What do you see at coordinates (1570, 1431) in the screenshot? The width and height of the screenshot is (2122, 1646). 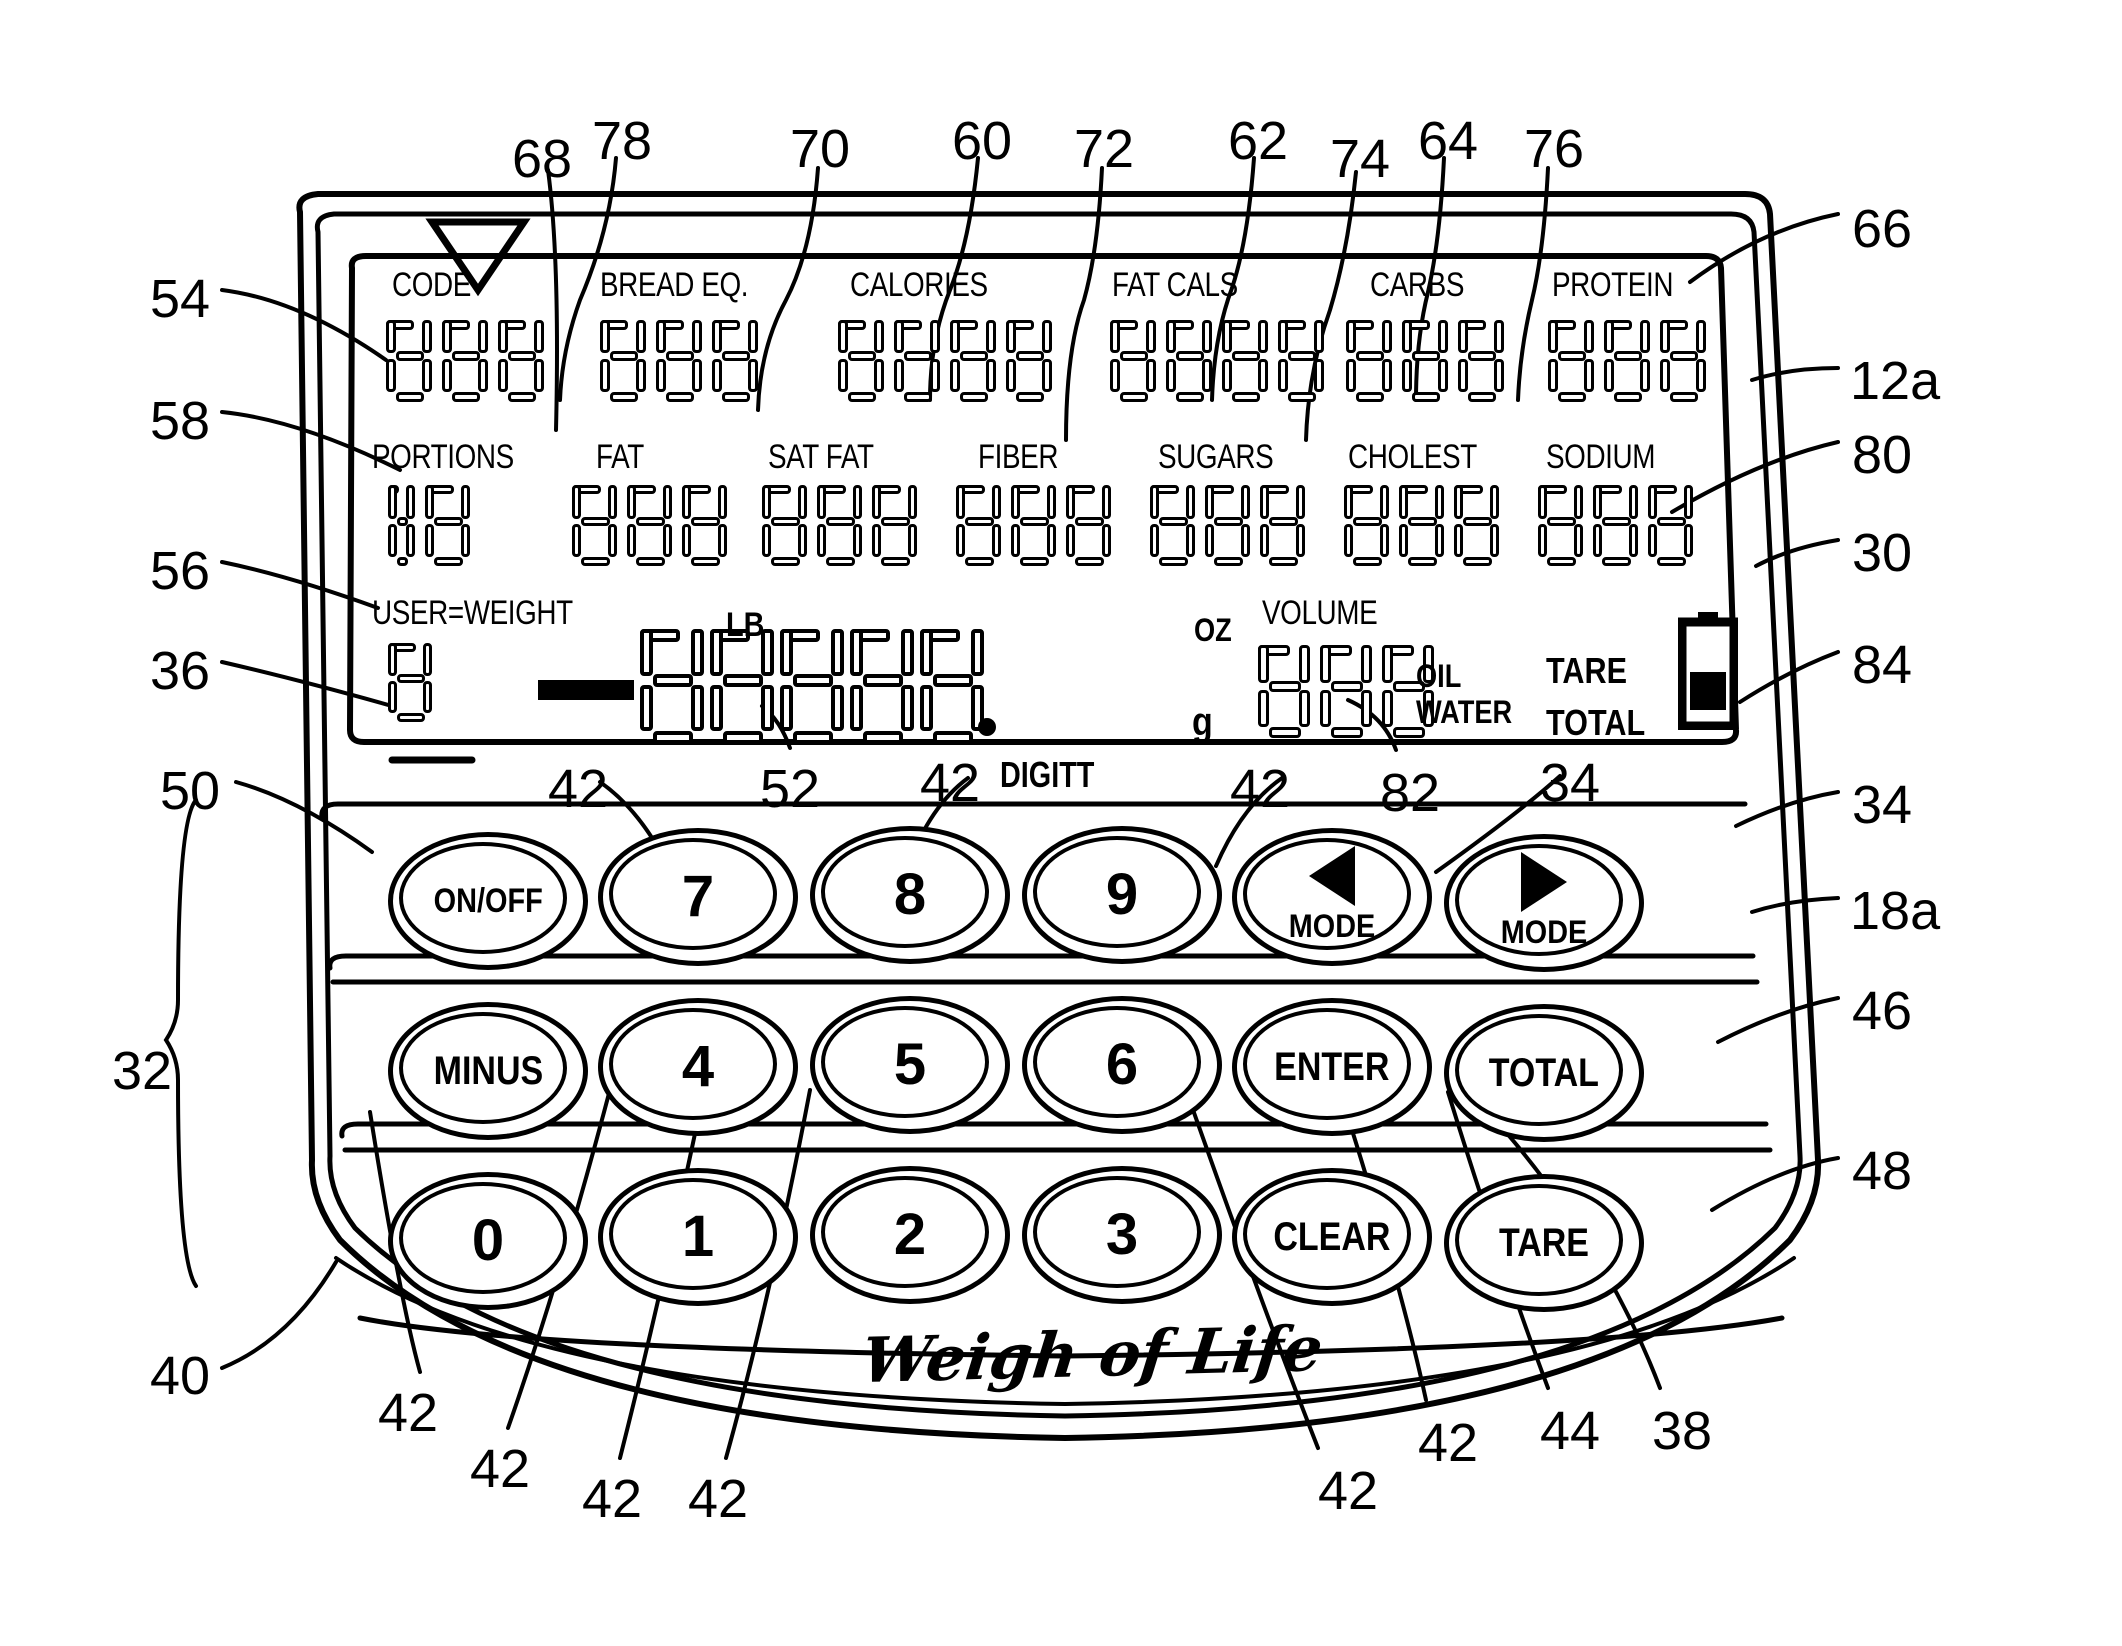 I see `reference-numeral-44: 44` at bounding box center [1570, 1431].